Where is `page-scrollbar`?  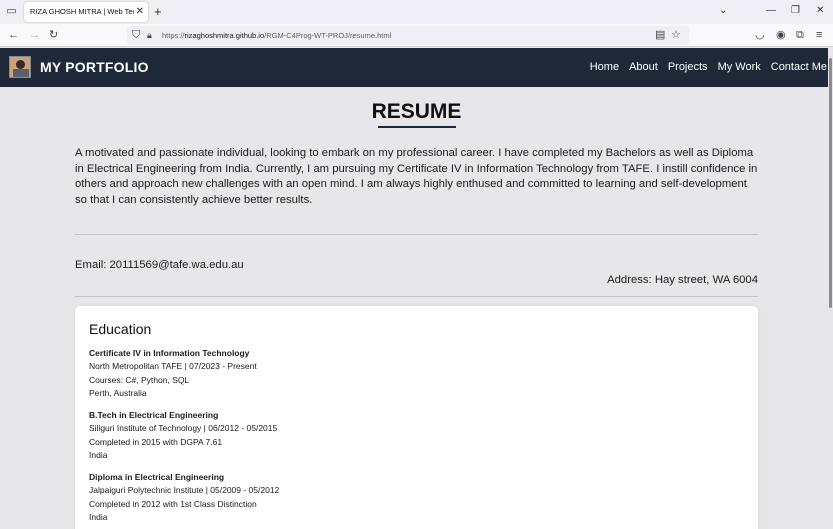 page-scrollbar is located at coordinates (830, 288).